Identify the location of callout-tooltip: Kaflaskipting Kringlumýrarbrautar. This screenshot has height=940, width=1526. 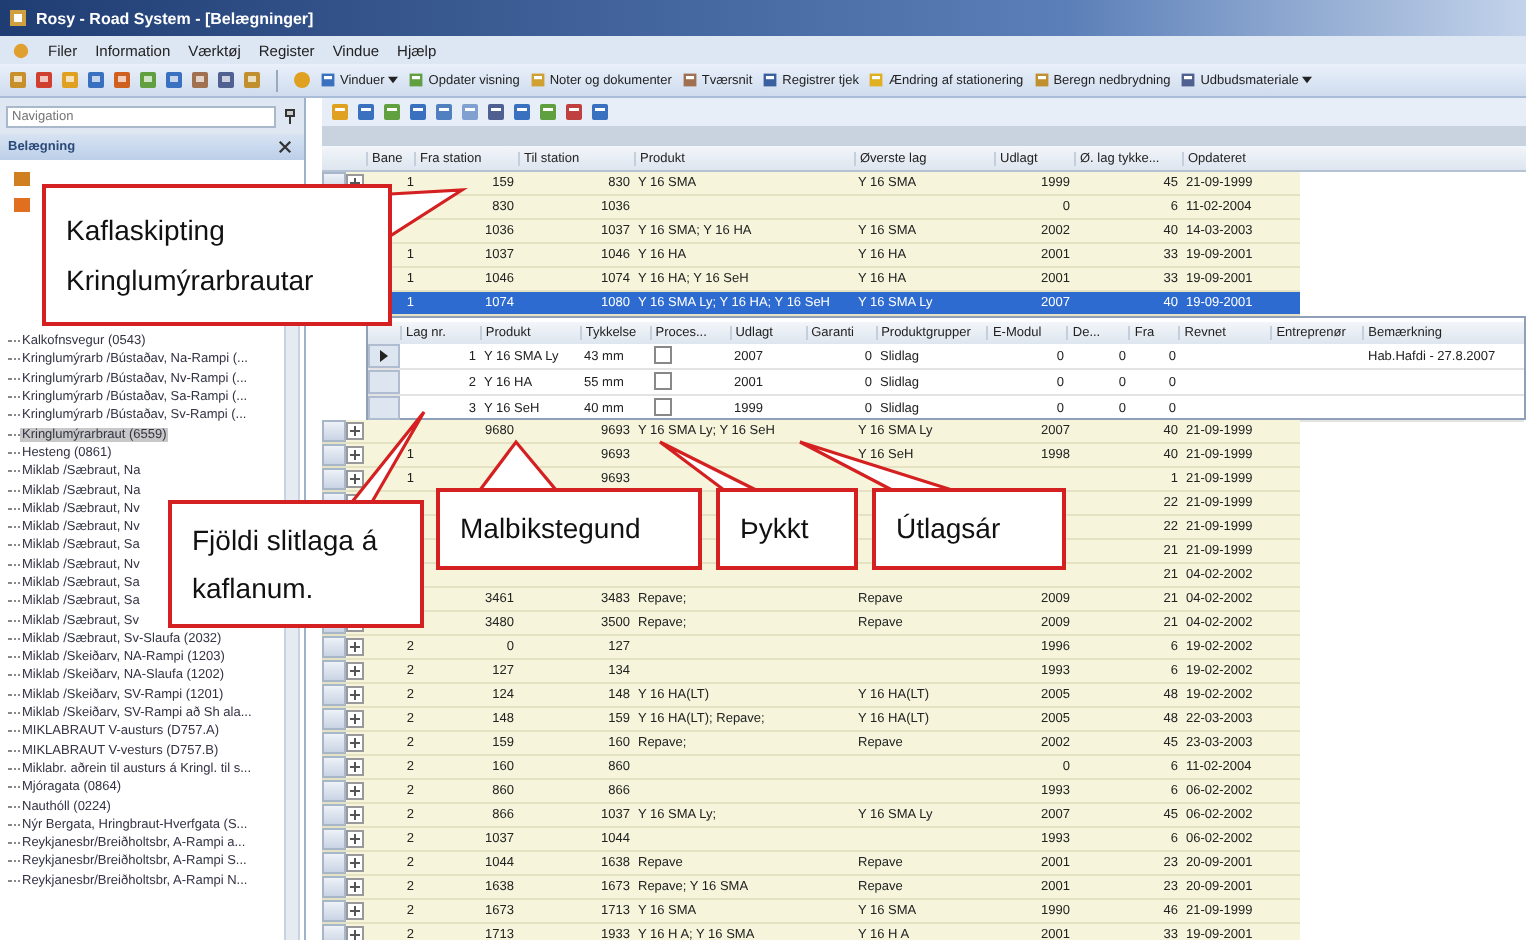
(217, 255).